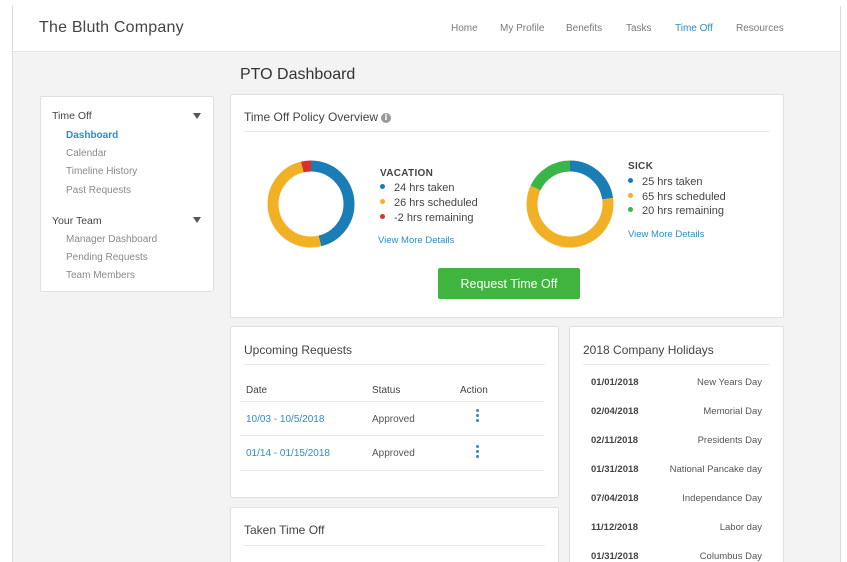 This screenshot has height=562, width=847. I want to click on vacation-remaining-text: -2 hrs remaining, so click(434, 218).